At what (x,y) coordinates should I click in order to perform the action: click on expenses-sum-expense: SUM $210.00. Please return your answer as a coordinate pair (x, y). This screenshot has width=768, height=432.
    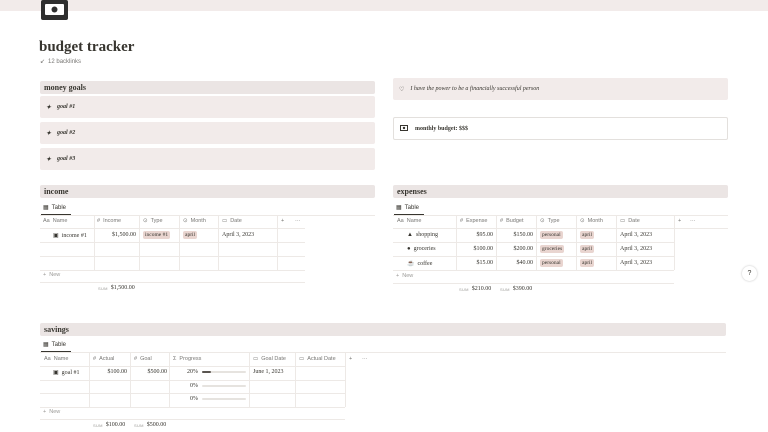
    Looking at the image, I should click on (475, 289).